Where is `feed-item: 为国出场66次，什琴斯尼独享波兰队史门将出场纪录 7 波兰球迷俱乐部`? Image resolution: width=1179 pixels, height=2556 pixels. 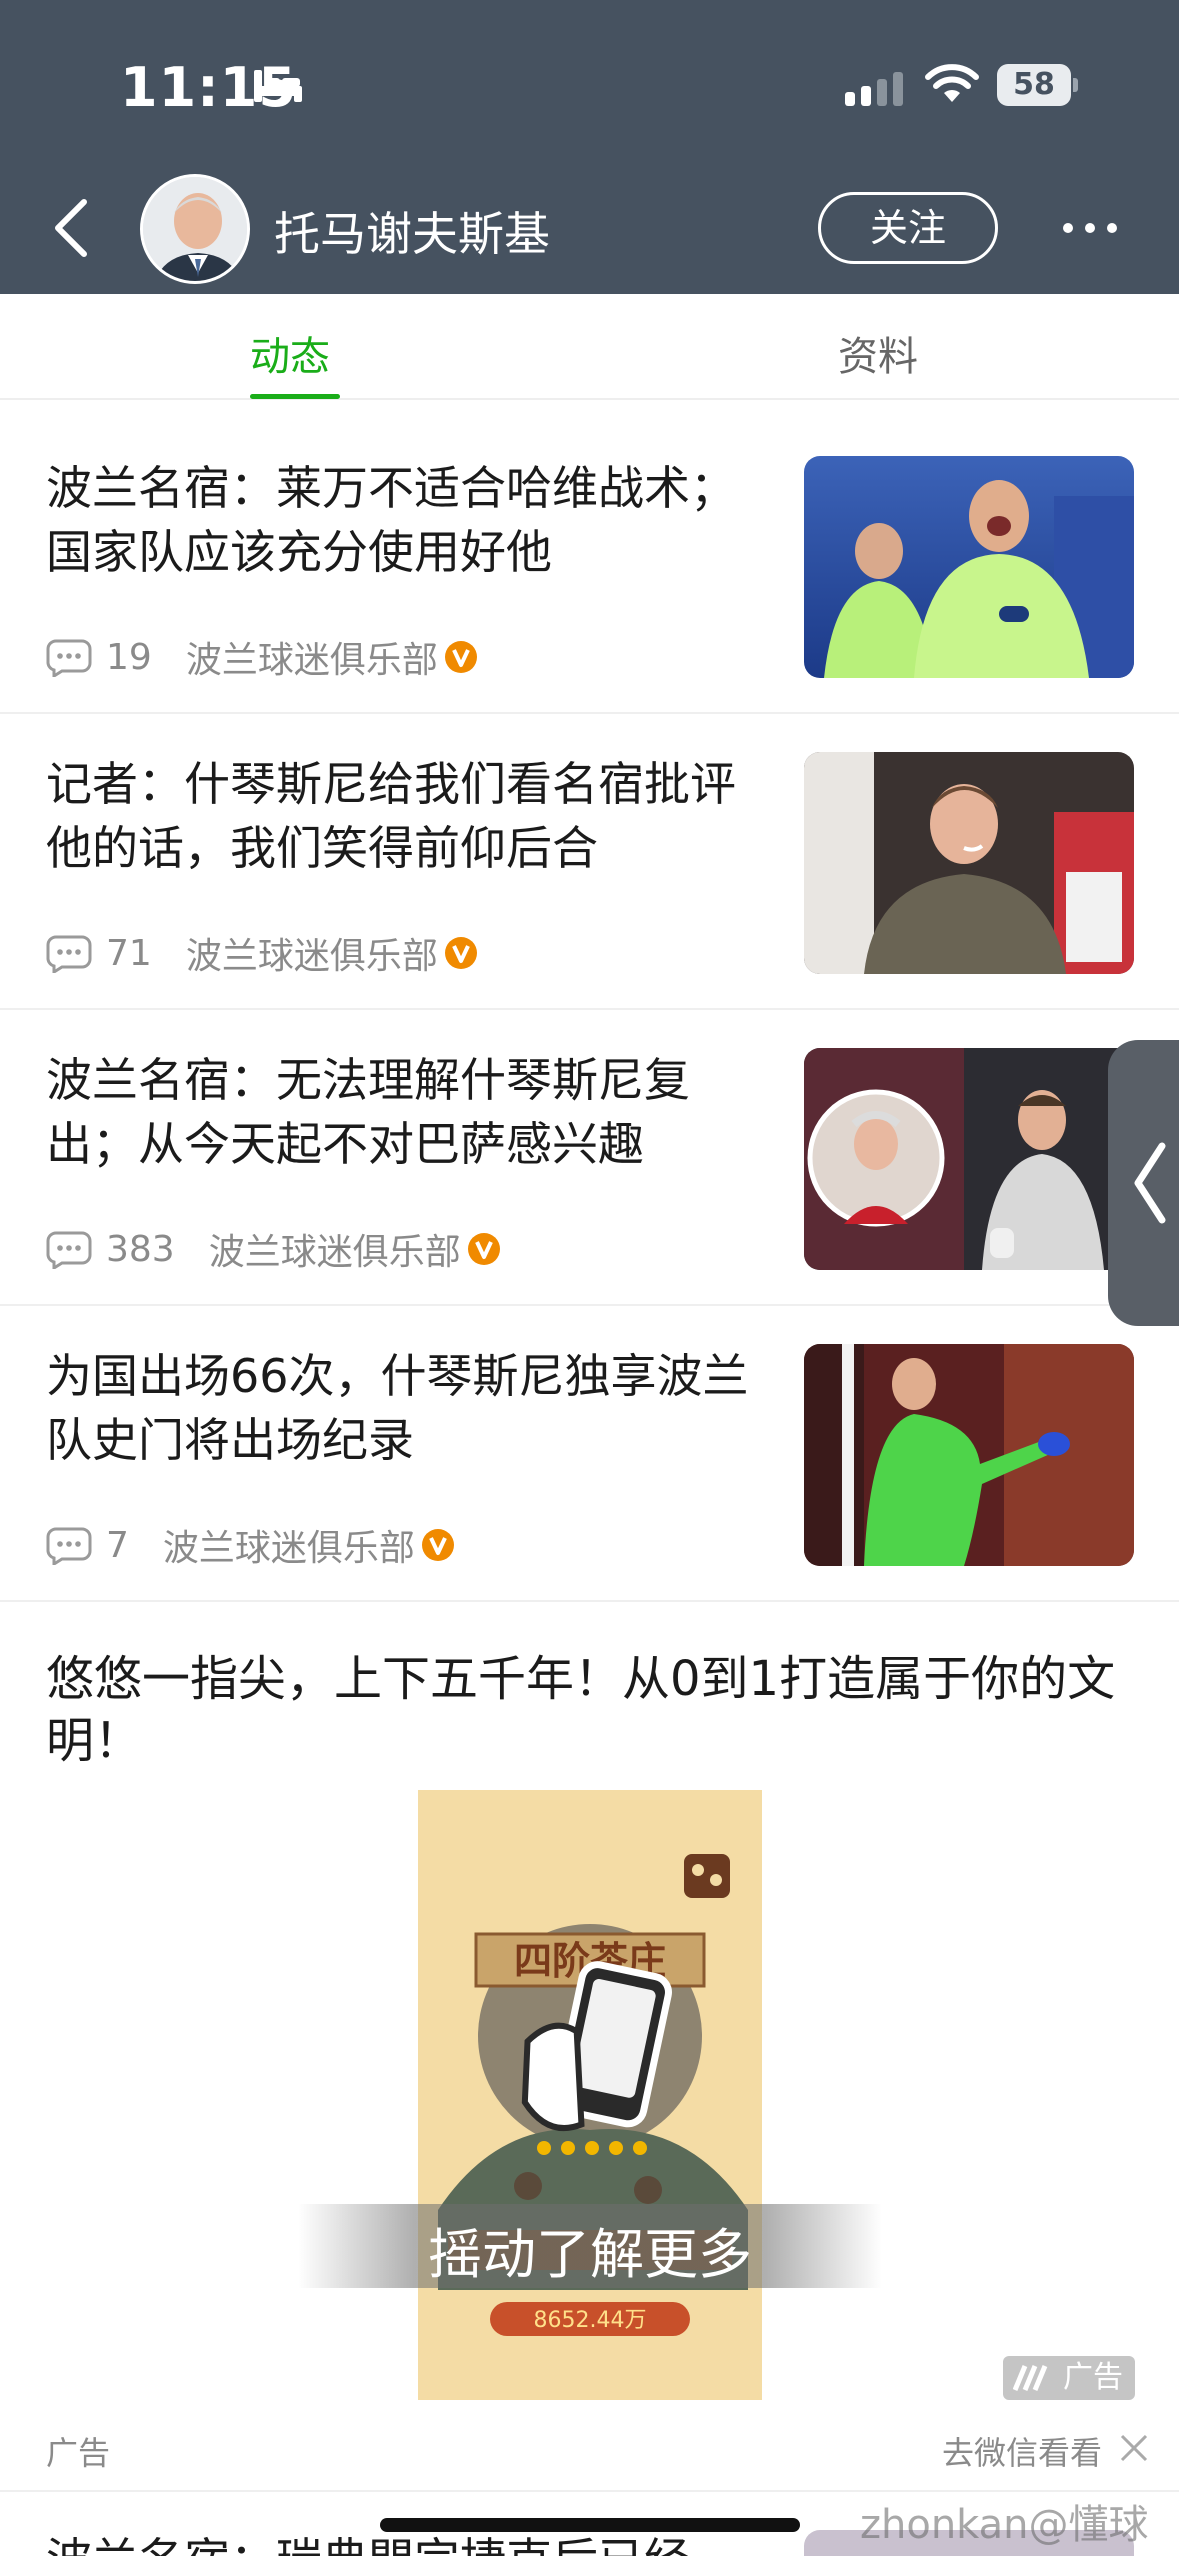 feed-item: 为国出场66次，什琴斯尼独享波兰队史门将出场纪录 7 波兰球迷俱乐部 is located at coordinates (589, 1454).